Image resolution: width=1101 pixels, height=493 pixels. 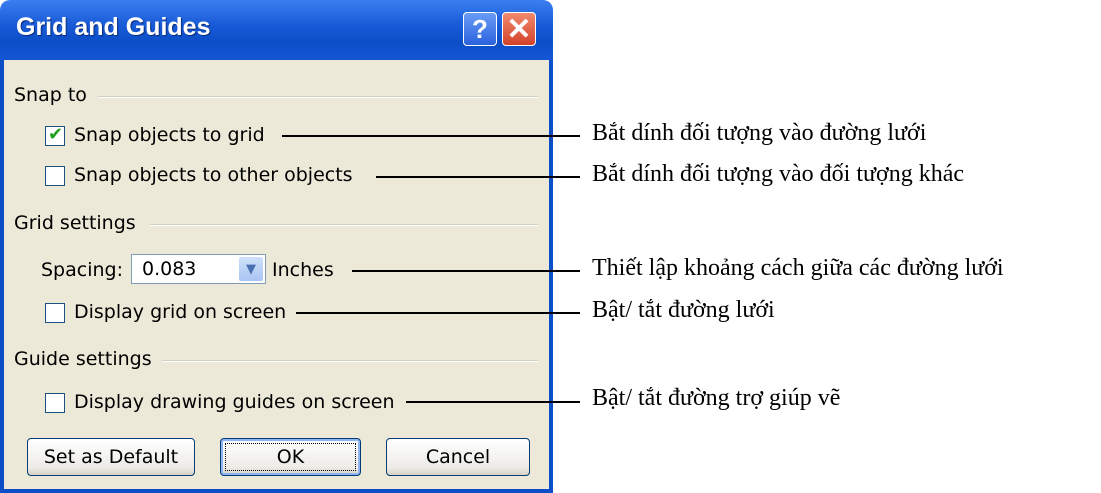 I want to click on display-guides-checkbox, so click(x=55, y=403).